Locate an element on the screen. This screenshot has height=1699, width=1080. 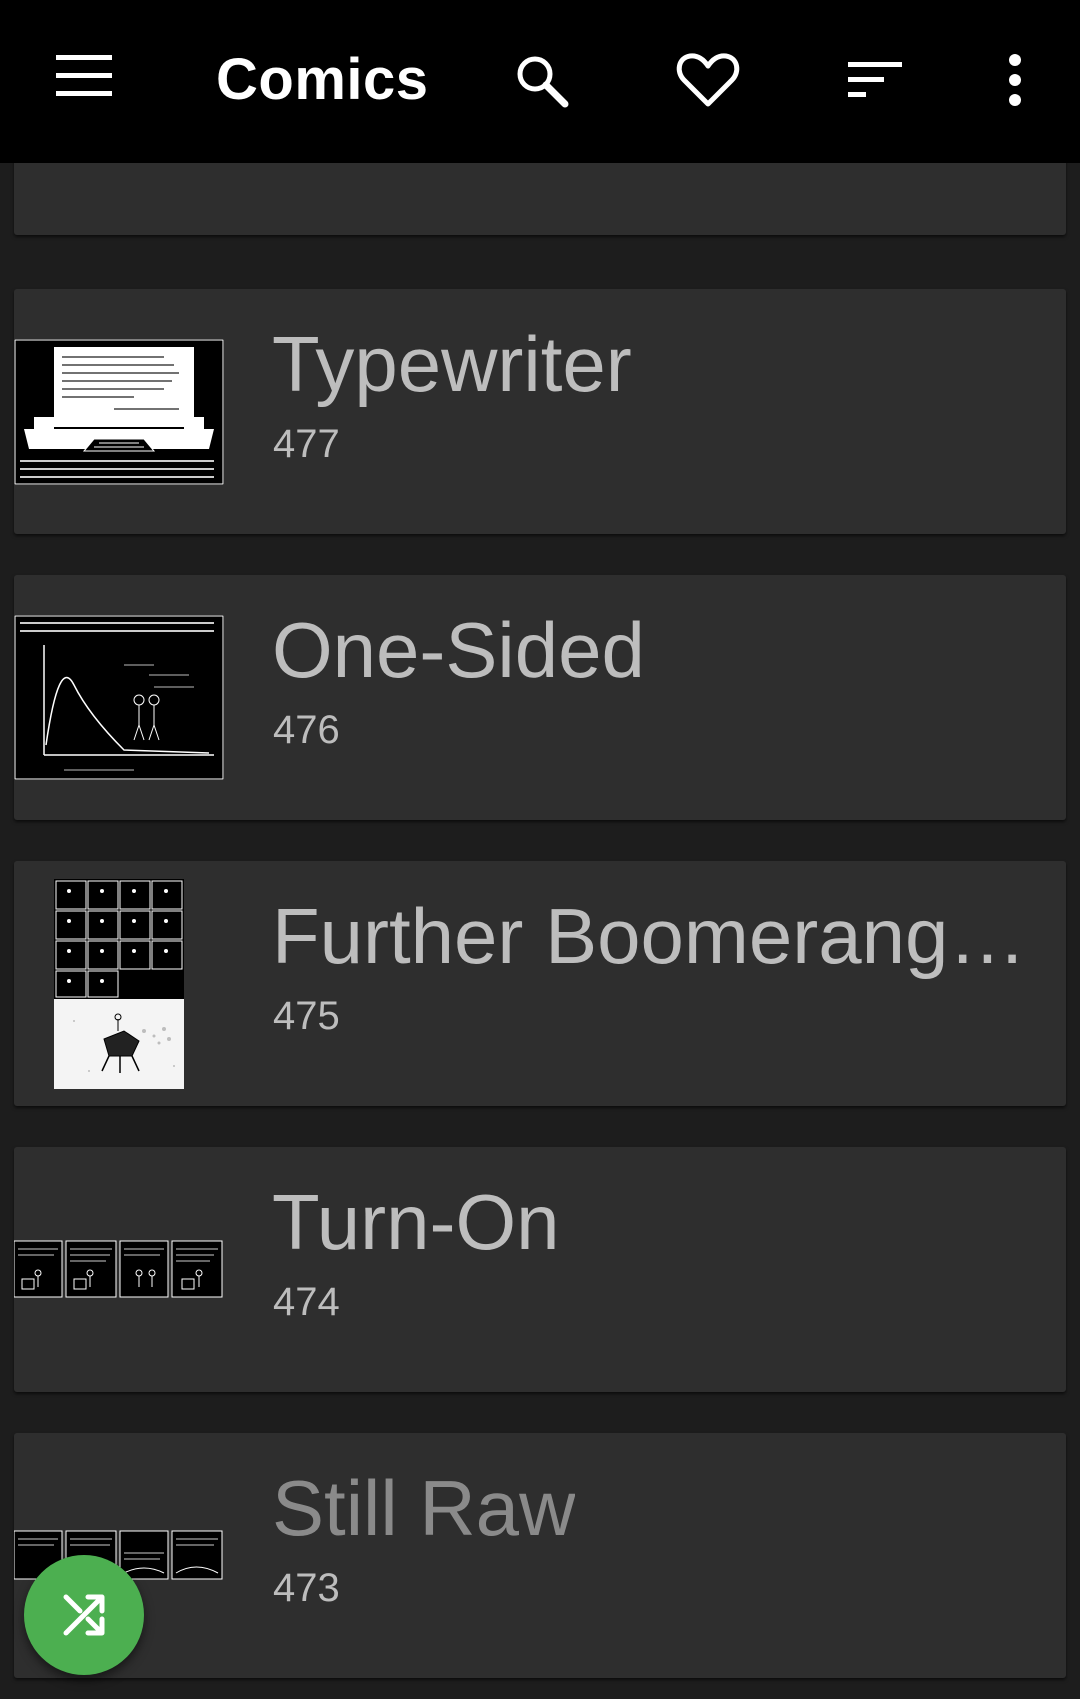
search-button is located at coordinates (541, 80).